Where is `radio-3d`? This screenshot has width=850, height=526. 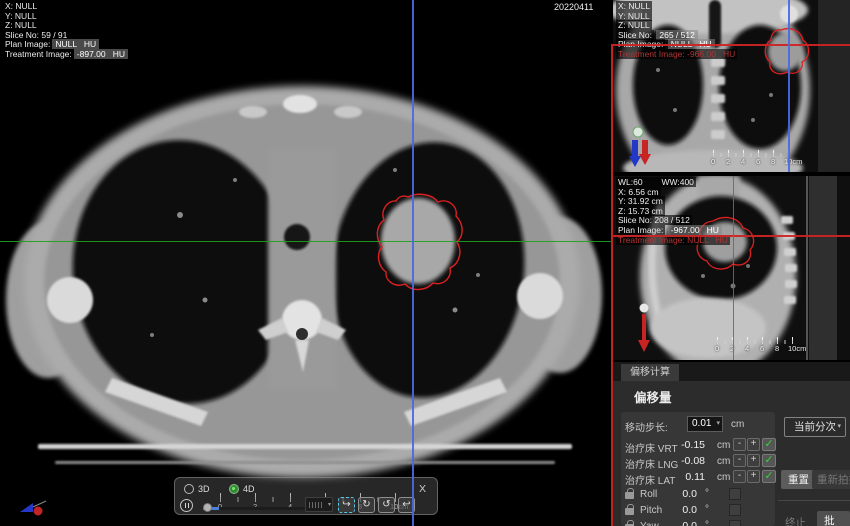 radio-3d is located at coordinates (189, 489).